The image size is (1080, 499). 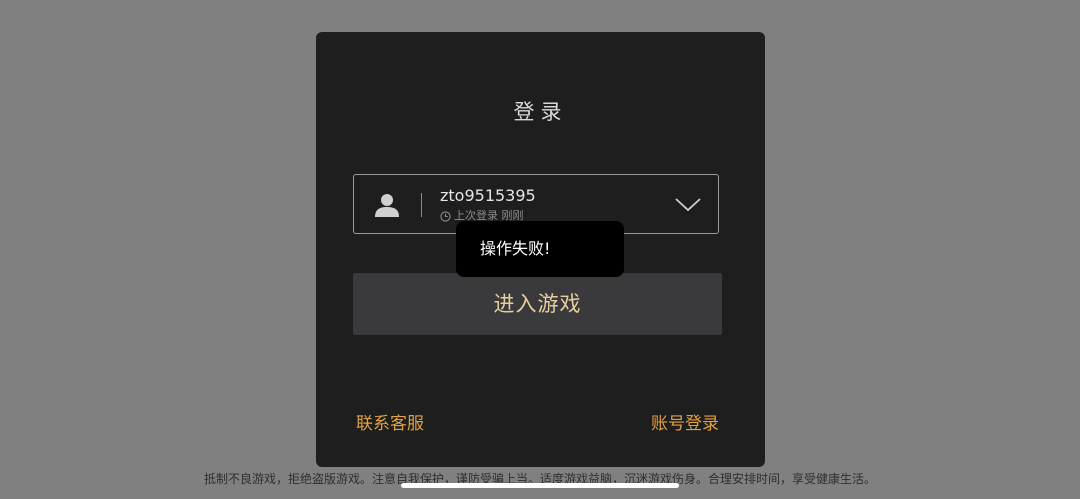 I want to click on contact-service-link: 联系客服, so click(x=390, y=424).